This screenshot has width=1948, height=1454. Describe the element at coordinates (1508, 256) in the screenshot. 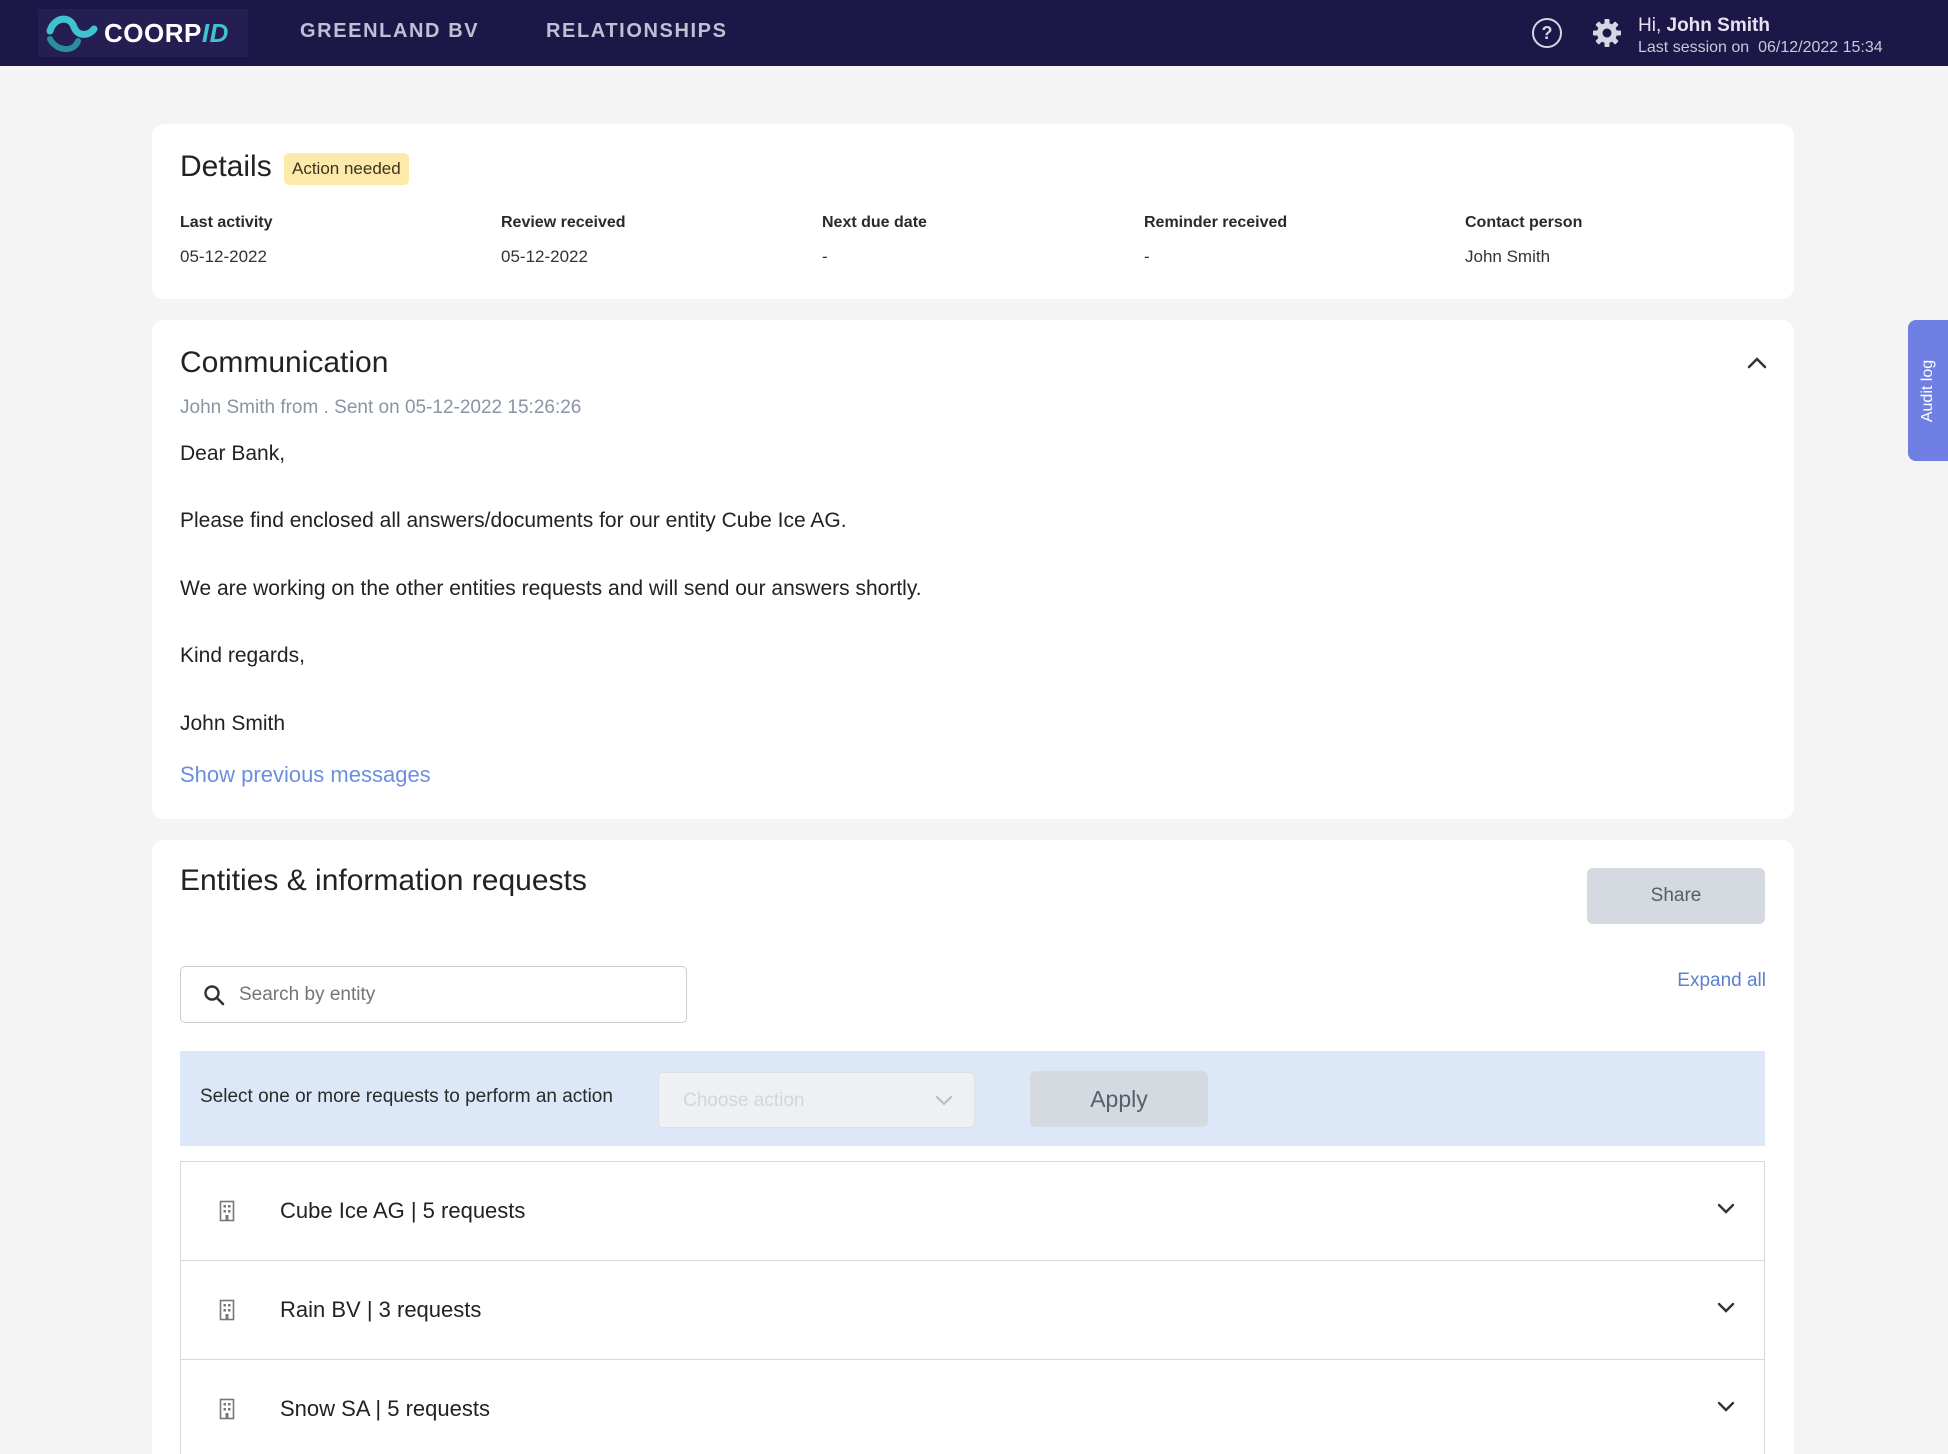

I see `detail-value: John Smith` at that location.